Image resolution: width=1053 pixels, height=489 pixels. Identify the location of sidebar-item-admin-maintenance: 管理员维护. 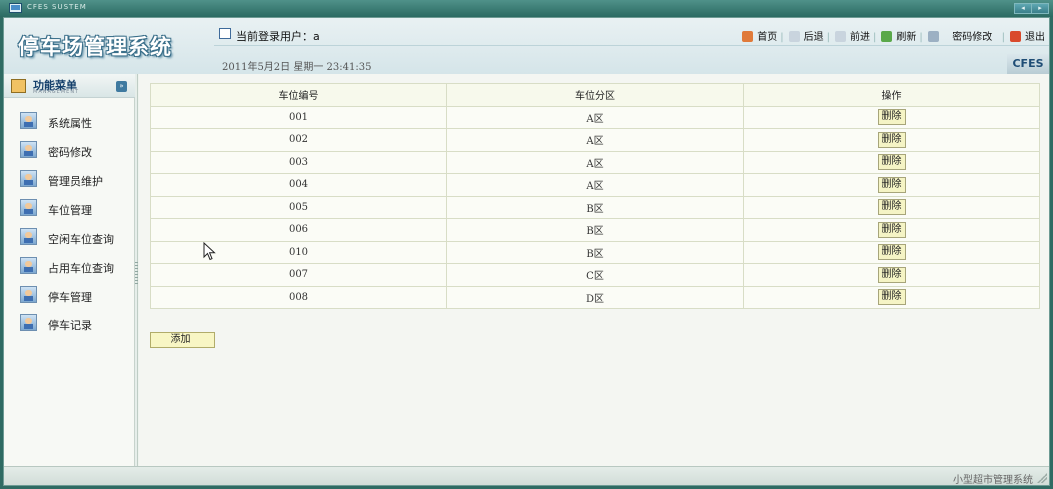
(76, 180).